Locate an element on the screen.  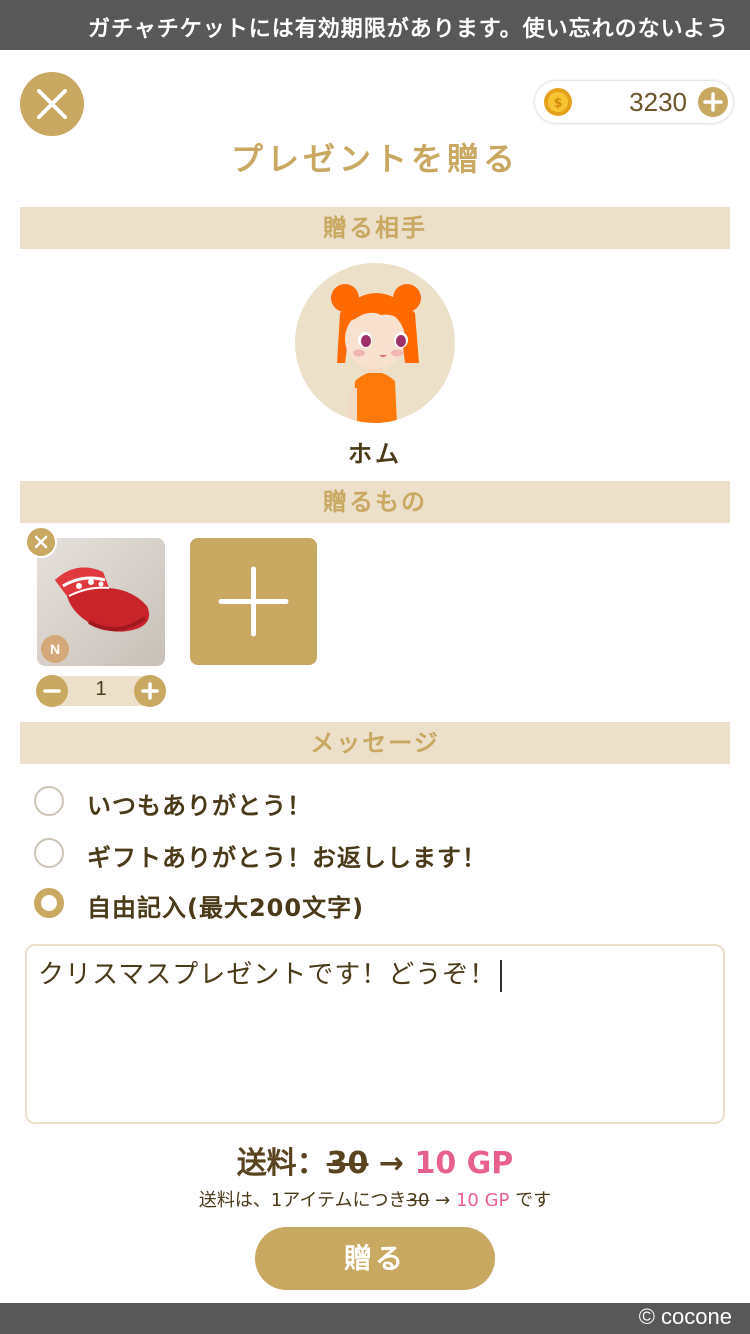
remove-item-button is located at coordinates (41, 542).